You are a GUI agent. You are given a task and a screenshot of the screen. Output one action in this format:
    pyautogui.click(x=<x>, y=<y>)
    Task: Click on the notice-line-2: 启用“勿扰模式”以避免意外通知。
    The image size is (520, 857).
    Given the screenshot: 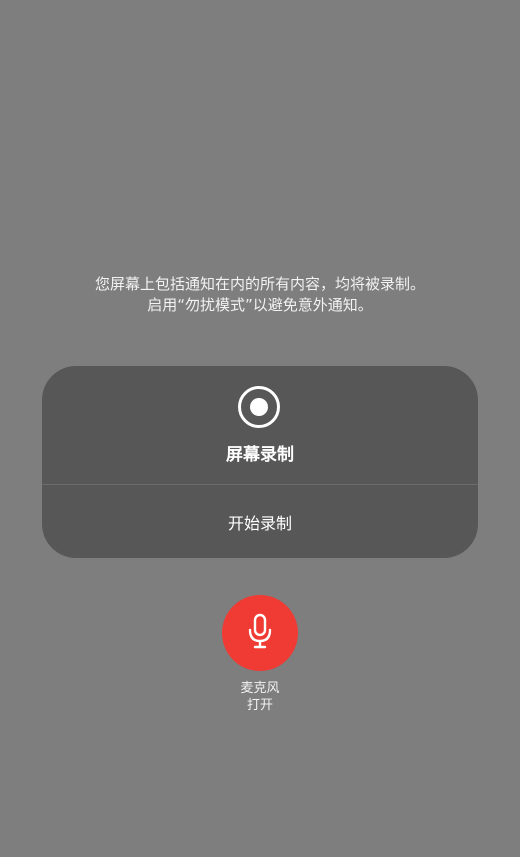 What is the action you would take?
    pyautogui.click(x=260, y=305)
    